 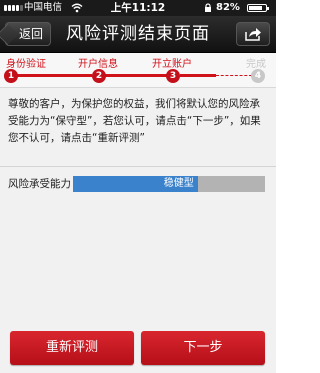 What do you see at coordinates (203, 348) in the screenshot?
I see `next-step-button: 下一步` at bounding box center [203, 348].